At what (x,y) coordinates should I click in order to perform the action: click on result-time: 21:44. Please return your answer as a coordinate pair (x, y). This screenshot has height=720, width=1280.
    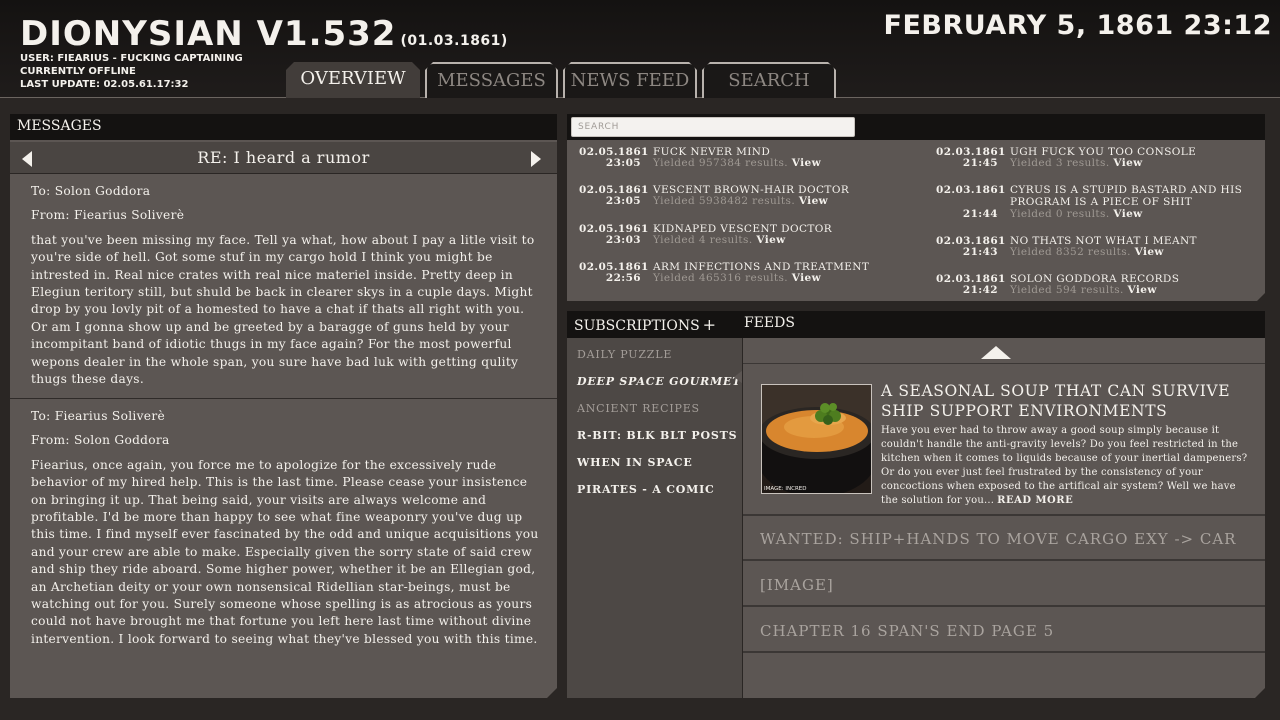
    Looking at the image, I should click on (980, 214).